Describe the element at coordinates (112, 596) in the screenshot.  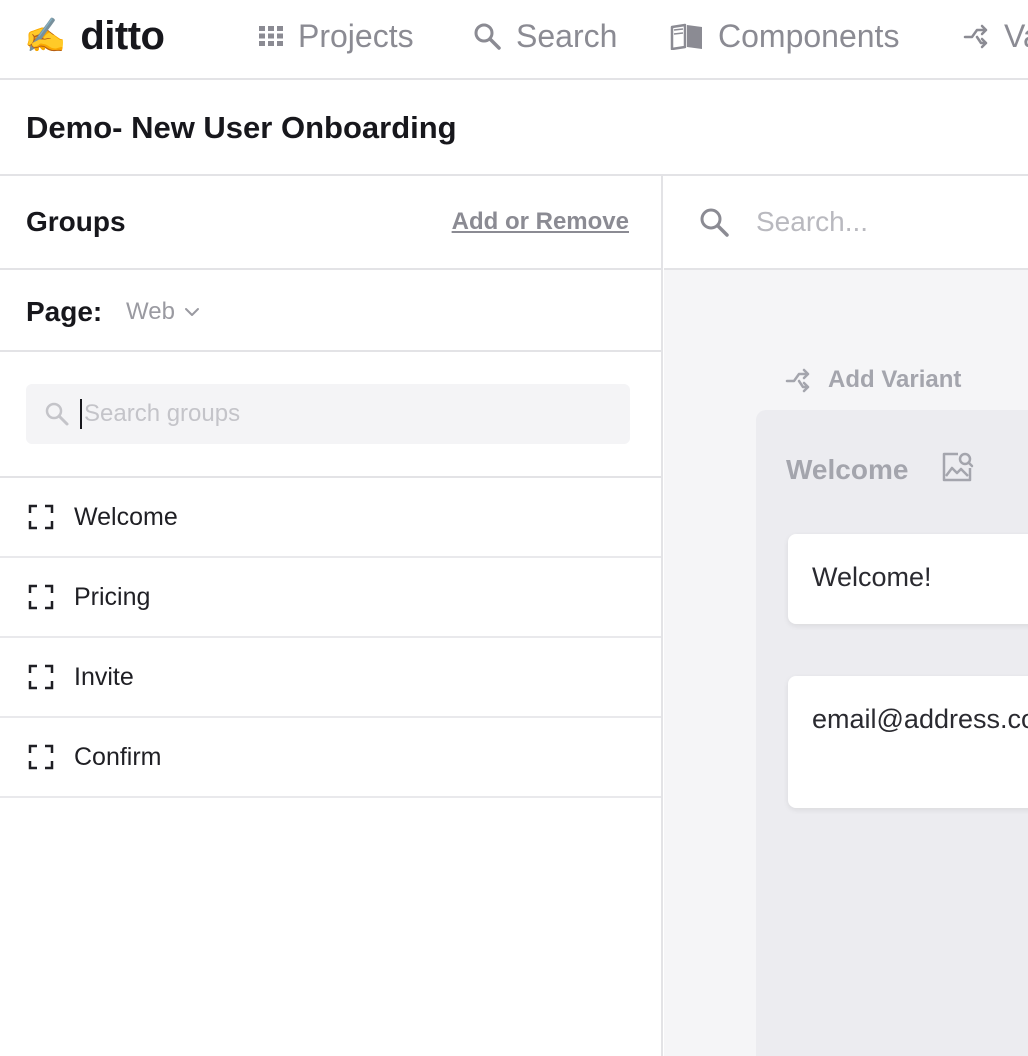
I see `group-item-label: Pricing` at that location.